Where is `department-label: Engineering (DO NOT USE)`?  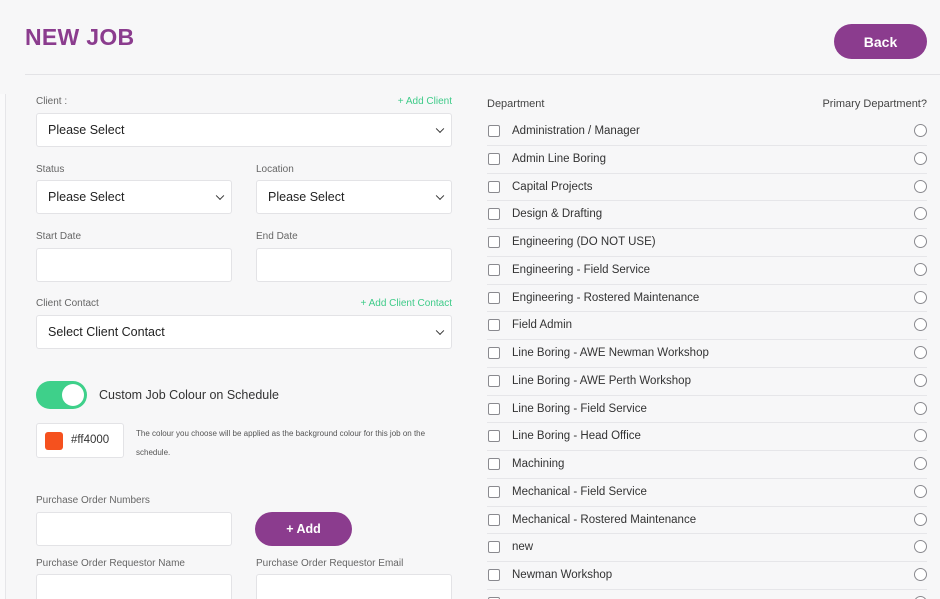
department-label: Engineering (DO NOT USE) is located at coordinates (584, 242).